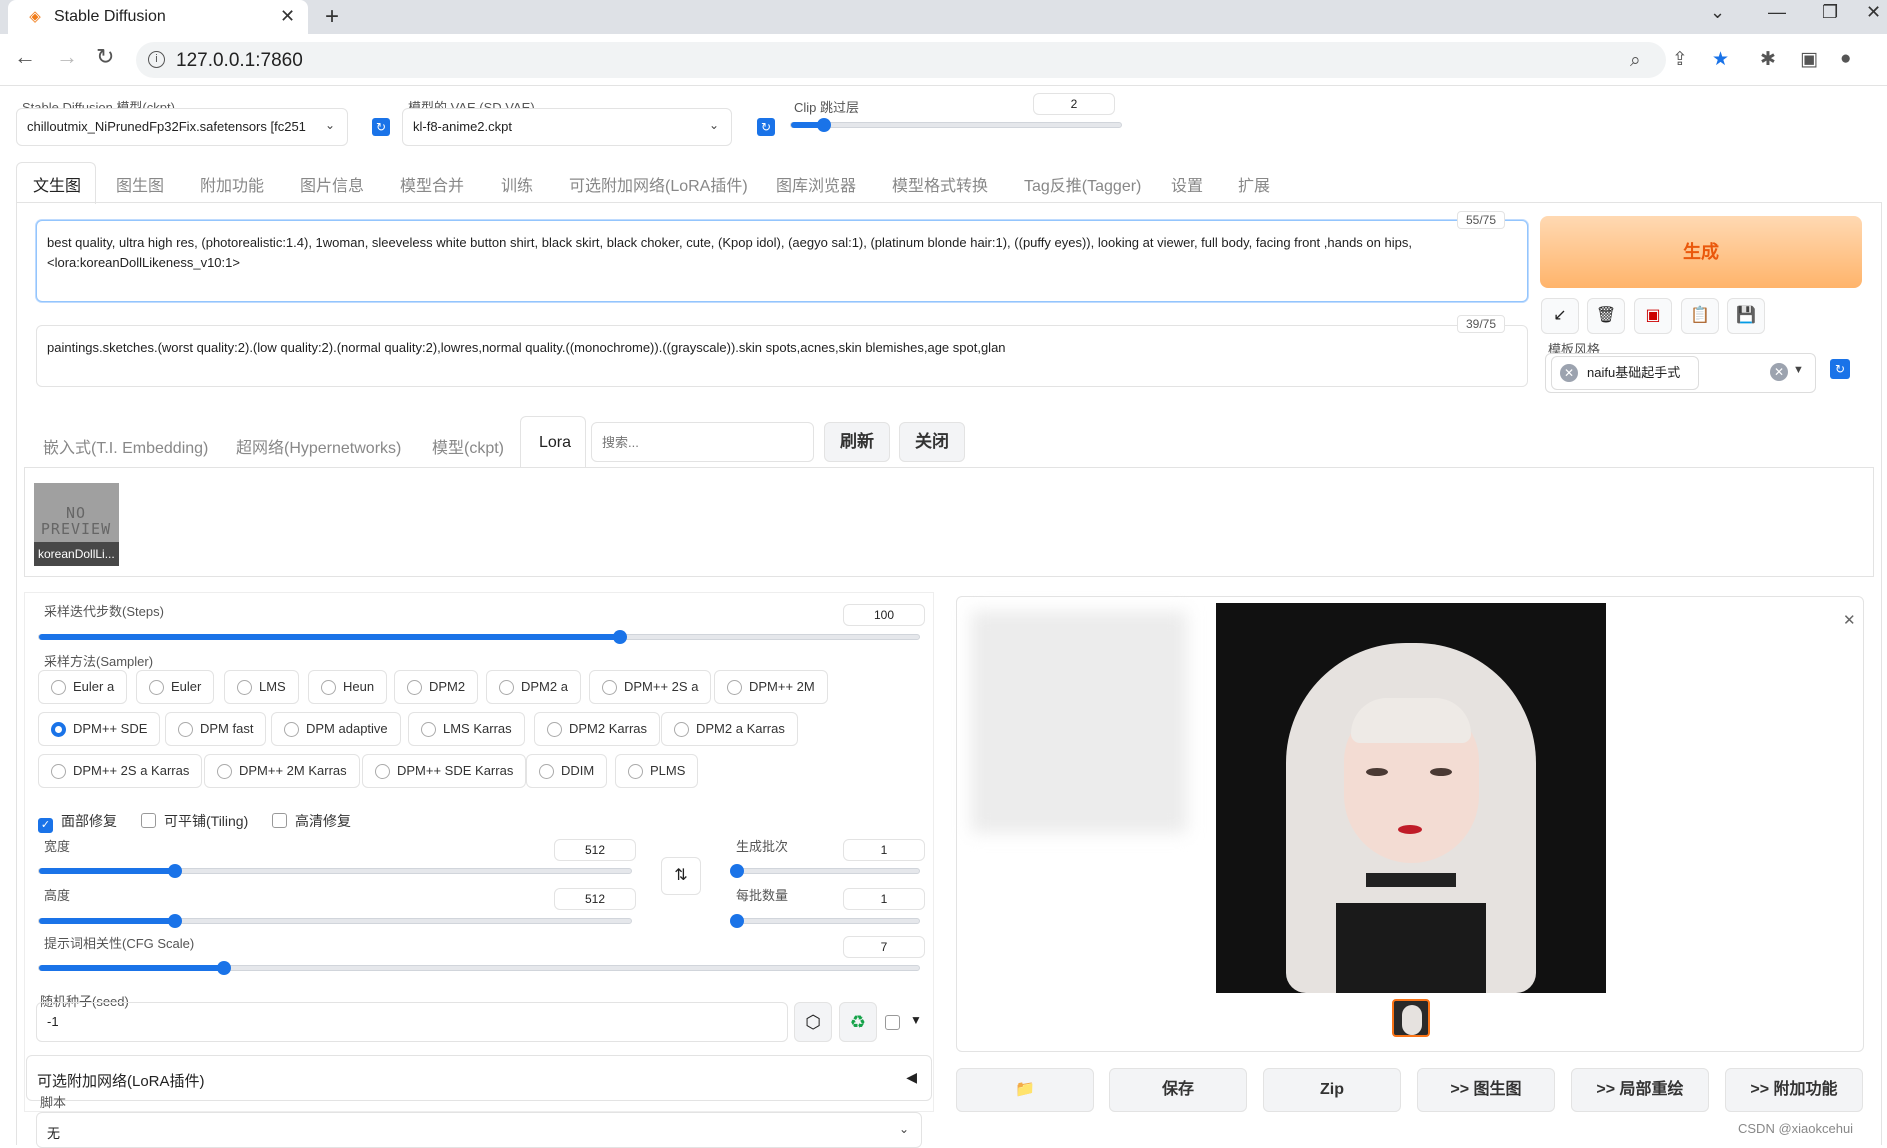 Image resolution: width=1887 pixels, height=1148 pixels. Describe the element at coordinates (175, 687) in the screenshot. I see `sampler-option: Euler` at that location.